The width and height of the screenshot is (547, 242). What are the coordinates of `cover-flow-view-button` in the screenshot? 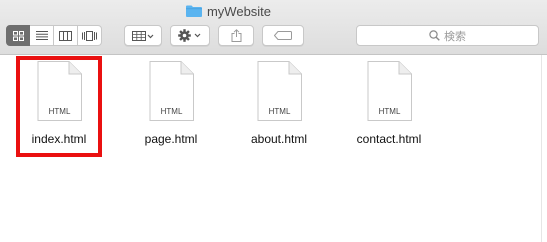 It's located at (90, 35).